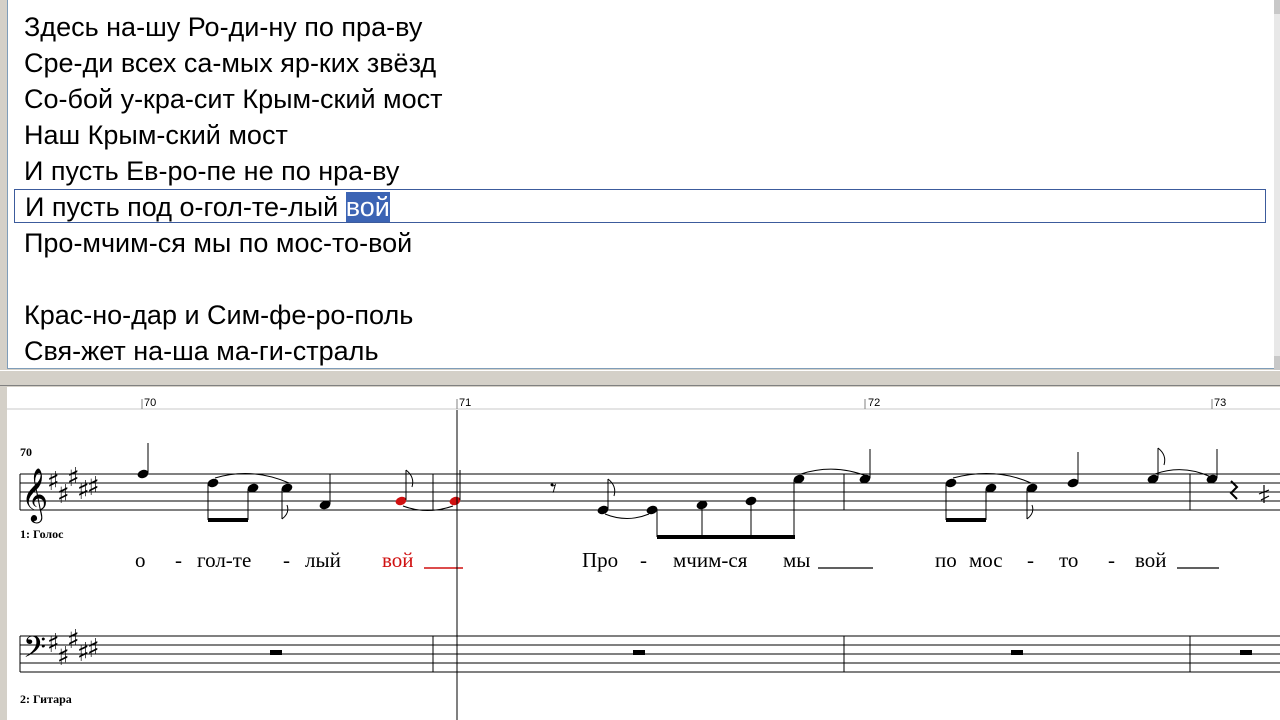 The width and height of the screenshot is (1280, 720). I want to click on ruler-number-70: 70, so click(150, 403).